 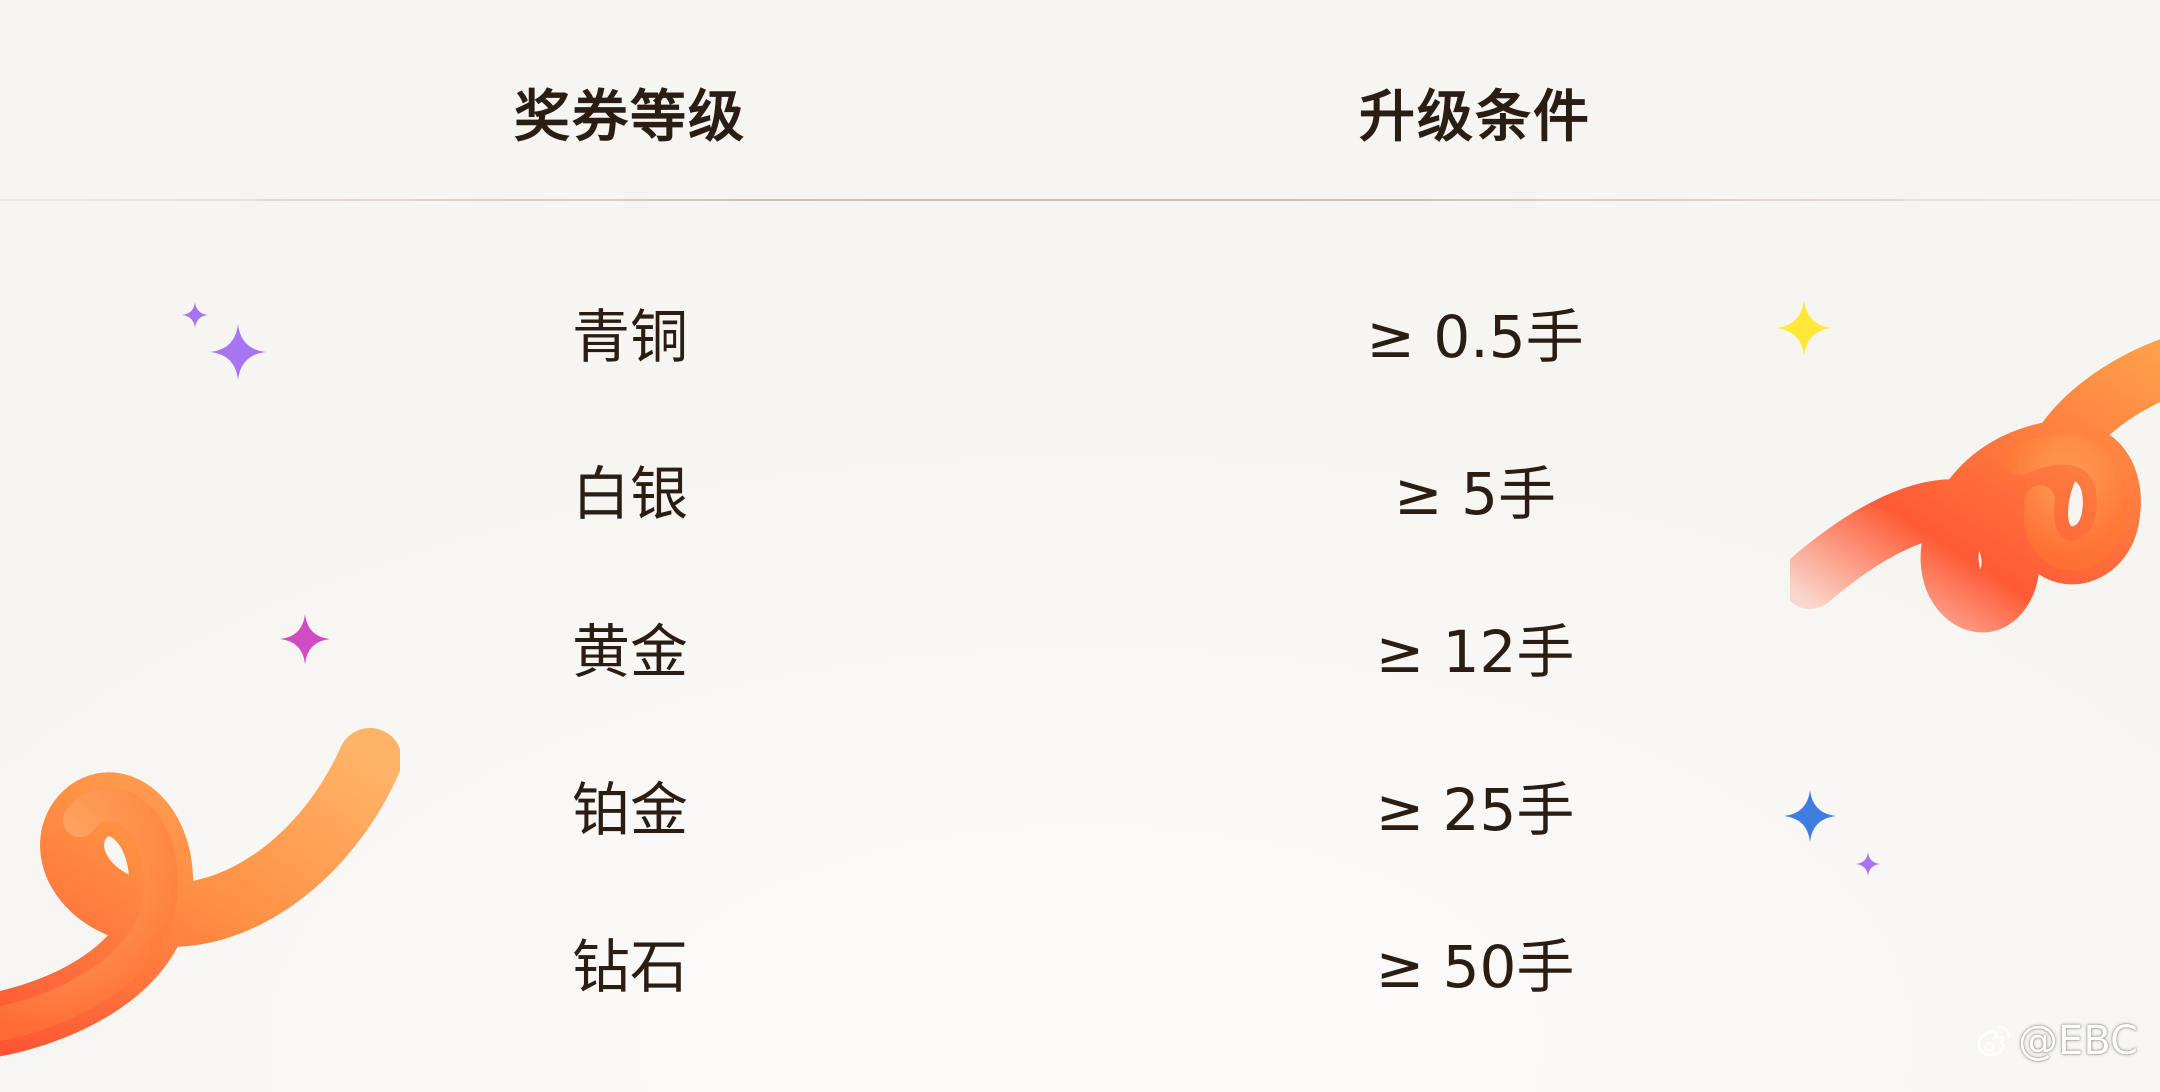 What do you see at coordinates (1994, 1041) in the screenshot?
I see `weibo-logo-icon` at bounding box center [1994, 1041].